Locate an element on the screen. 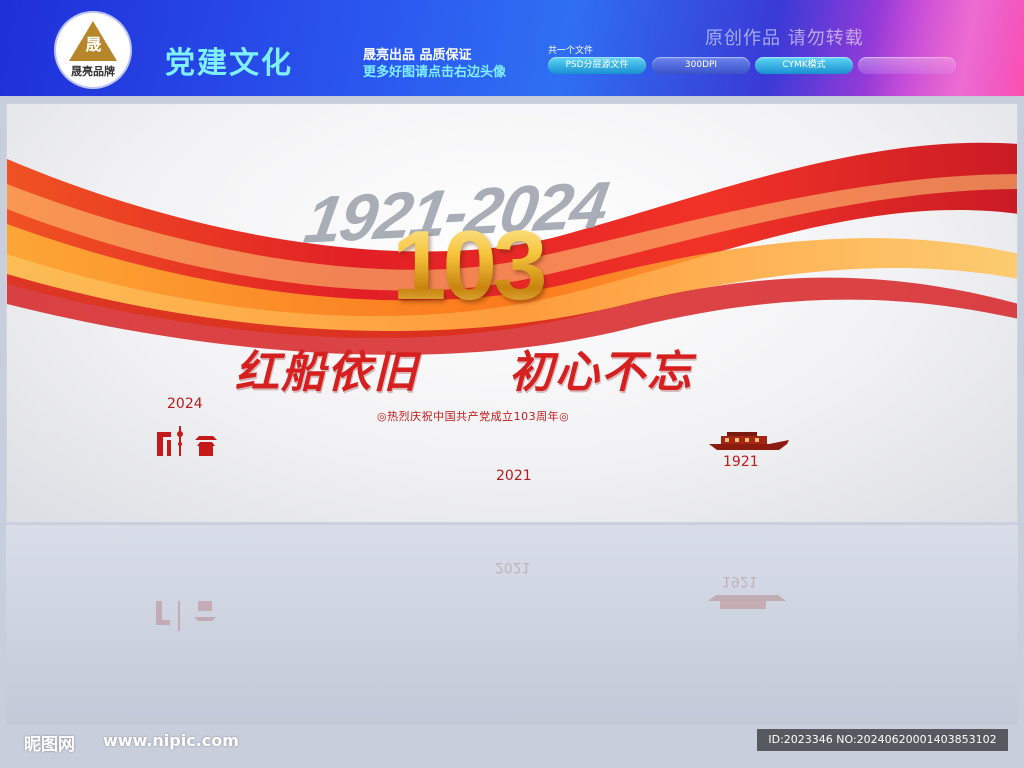 The image size is (1024, 768). file-count-label: 共一个文件 is located at coordinates (571, 51).